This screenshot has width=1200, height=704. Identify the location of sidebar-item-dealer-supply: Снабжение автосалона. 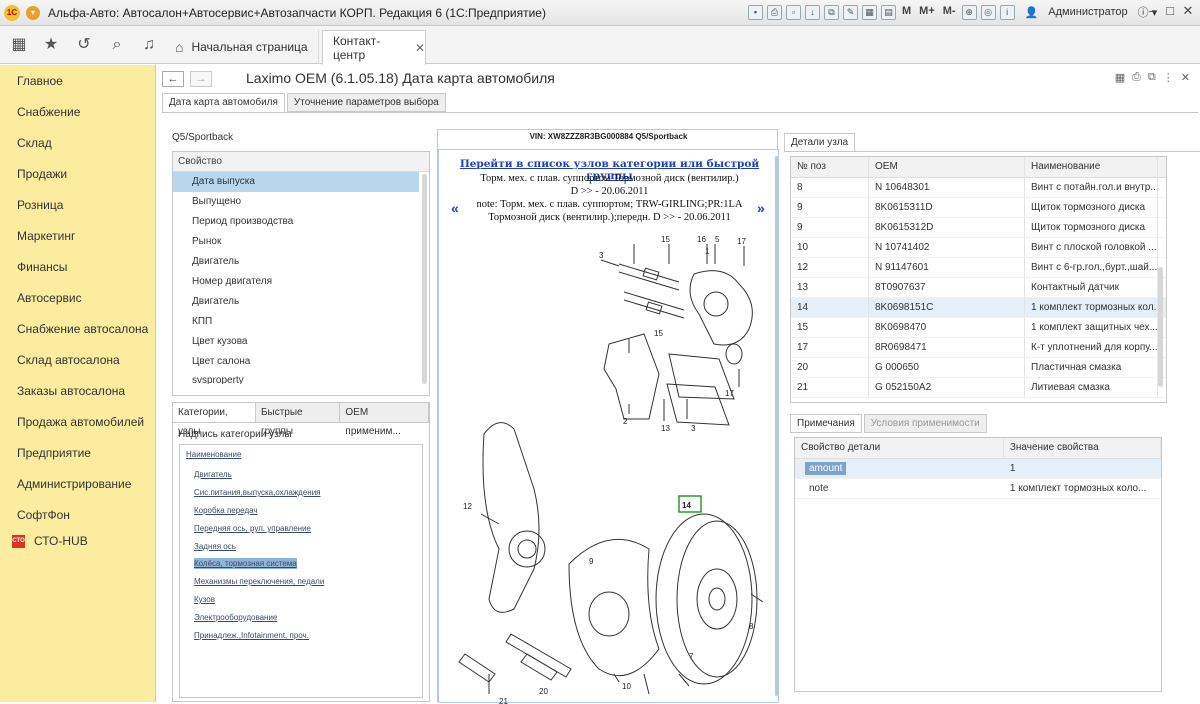
(82, 329).